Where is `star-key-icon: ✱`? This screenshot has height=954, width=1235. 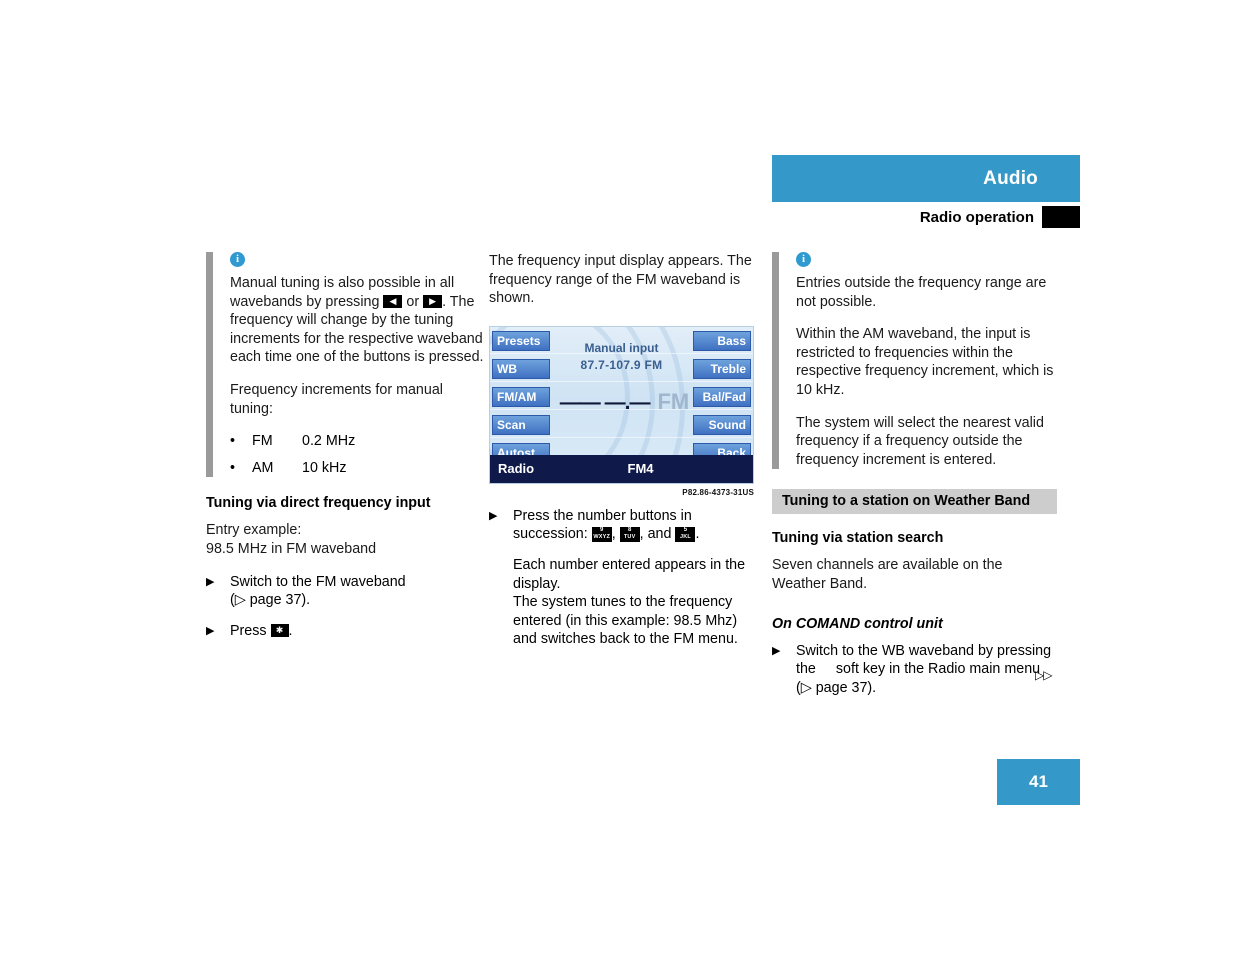
star-key-icon: ✱ is located at coordinates (279, 631).